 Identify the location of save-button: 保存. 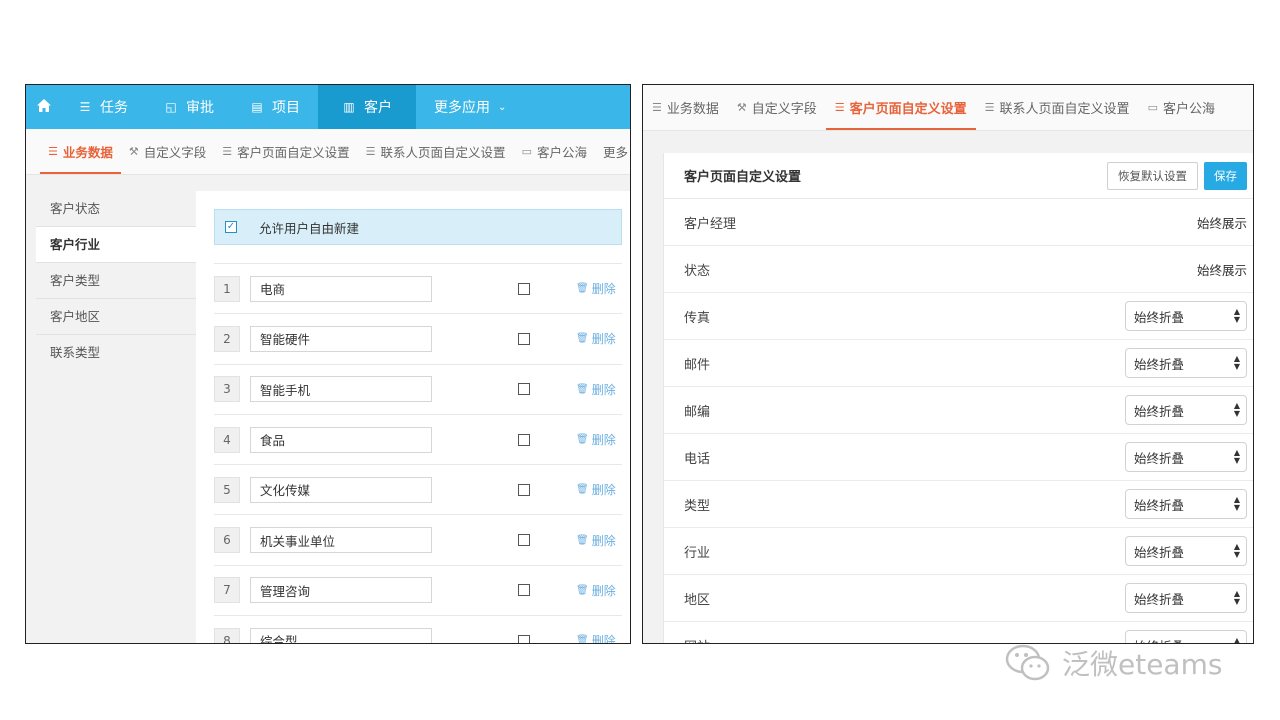
(1225, 175).